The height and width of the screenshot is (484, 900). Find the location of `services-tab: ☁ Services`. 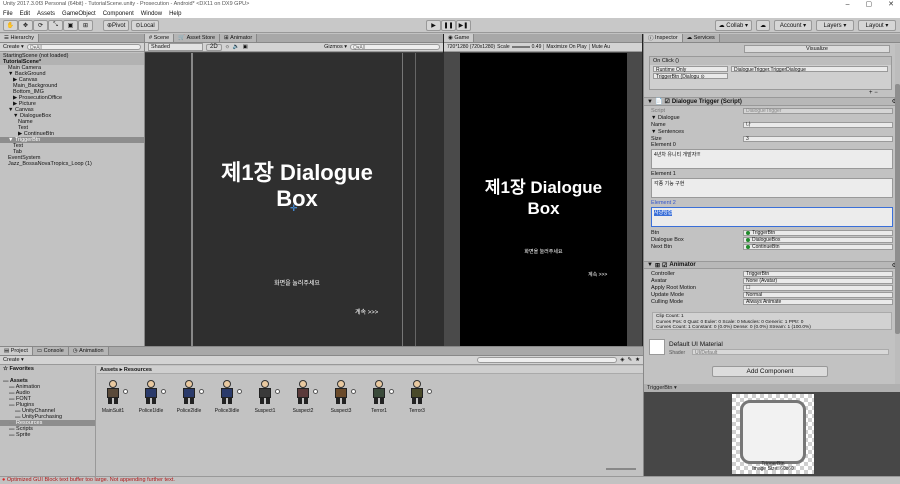

services-tab: ☁ Services is located at coordinates (701, 38).